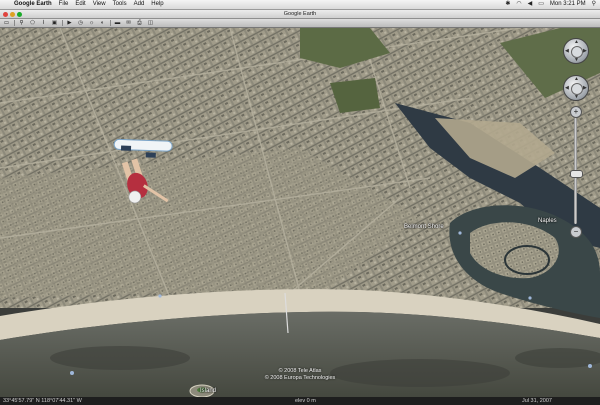 The image size is (600, 405). I want to click on maps-icon: ◫, so click(150, 23).